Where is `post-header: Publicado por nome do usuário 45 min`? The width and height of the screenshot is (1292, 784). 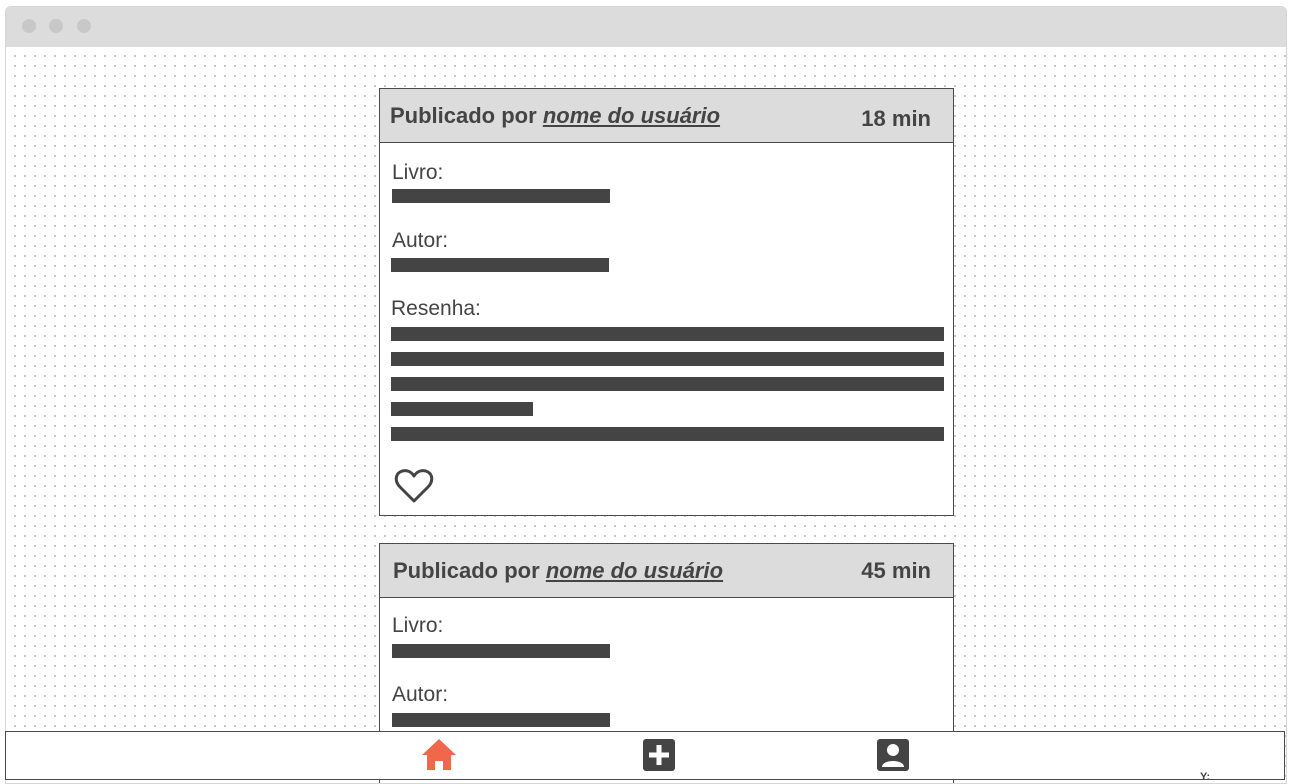
post-header: Publicado por nome do usuário 45 min is located at coordinates (666, 571).